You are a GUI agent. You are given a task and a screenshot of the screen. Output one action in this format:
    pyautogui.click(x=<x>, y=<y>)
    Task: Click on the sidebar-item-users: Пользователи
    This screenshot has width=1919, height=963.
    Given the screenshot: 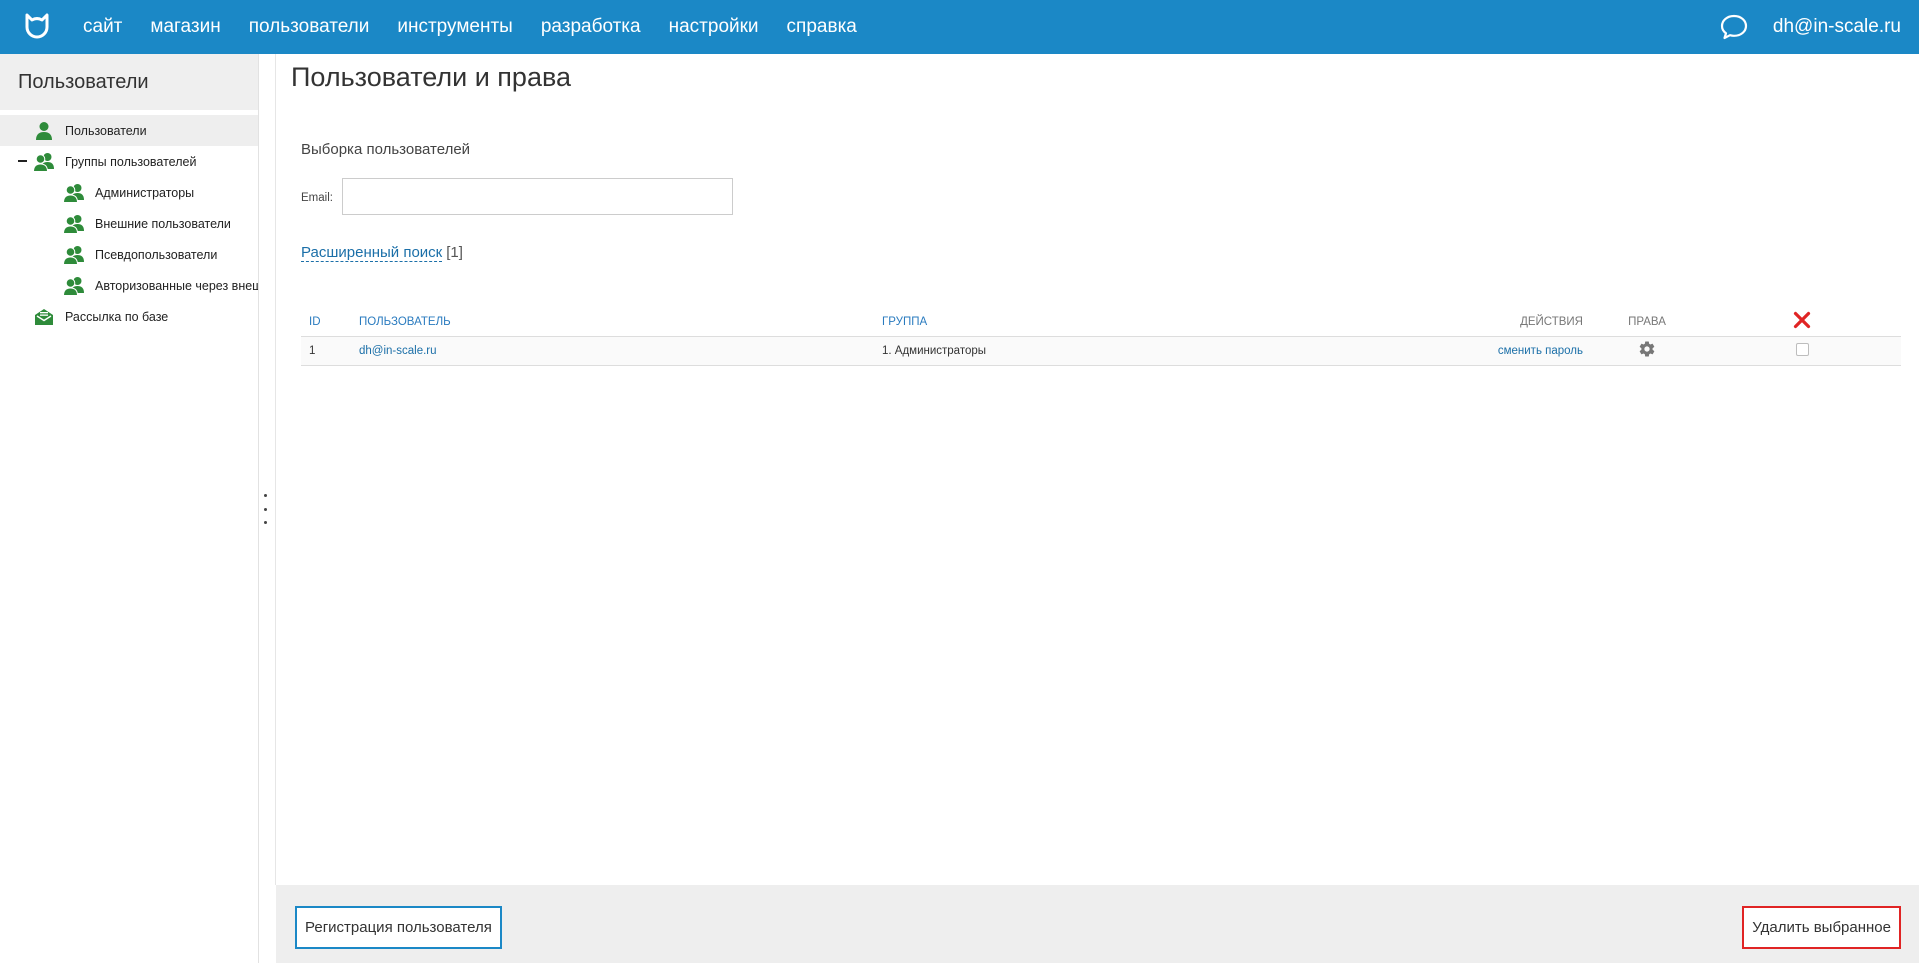 What is the action you would take?
    pyautogui.click(x=129, y=130)
    